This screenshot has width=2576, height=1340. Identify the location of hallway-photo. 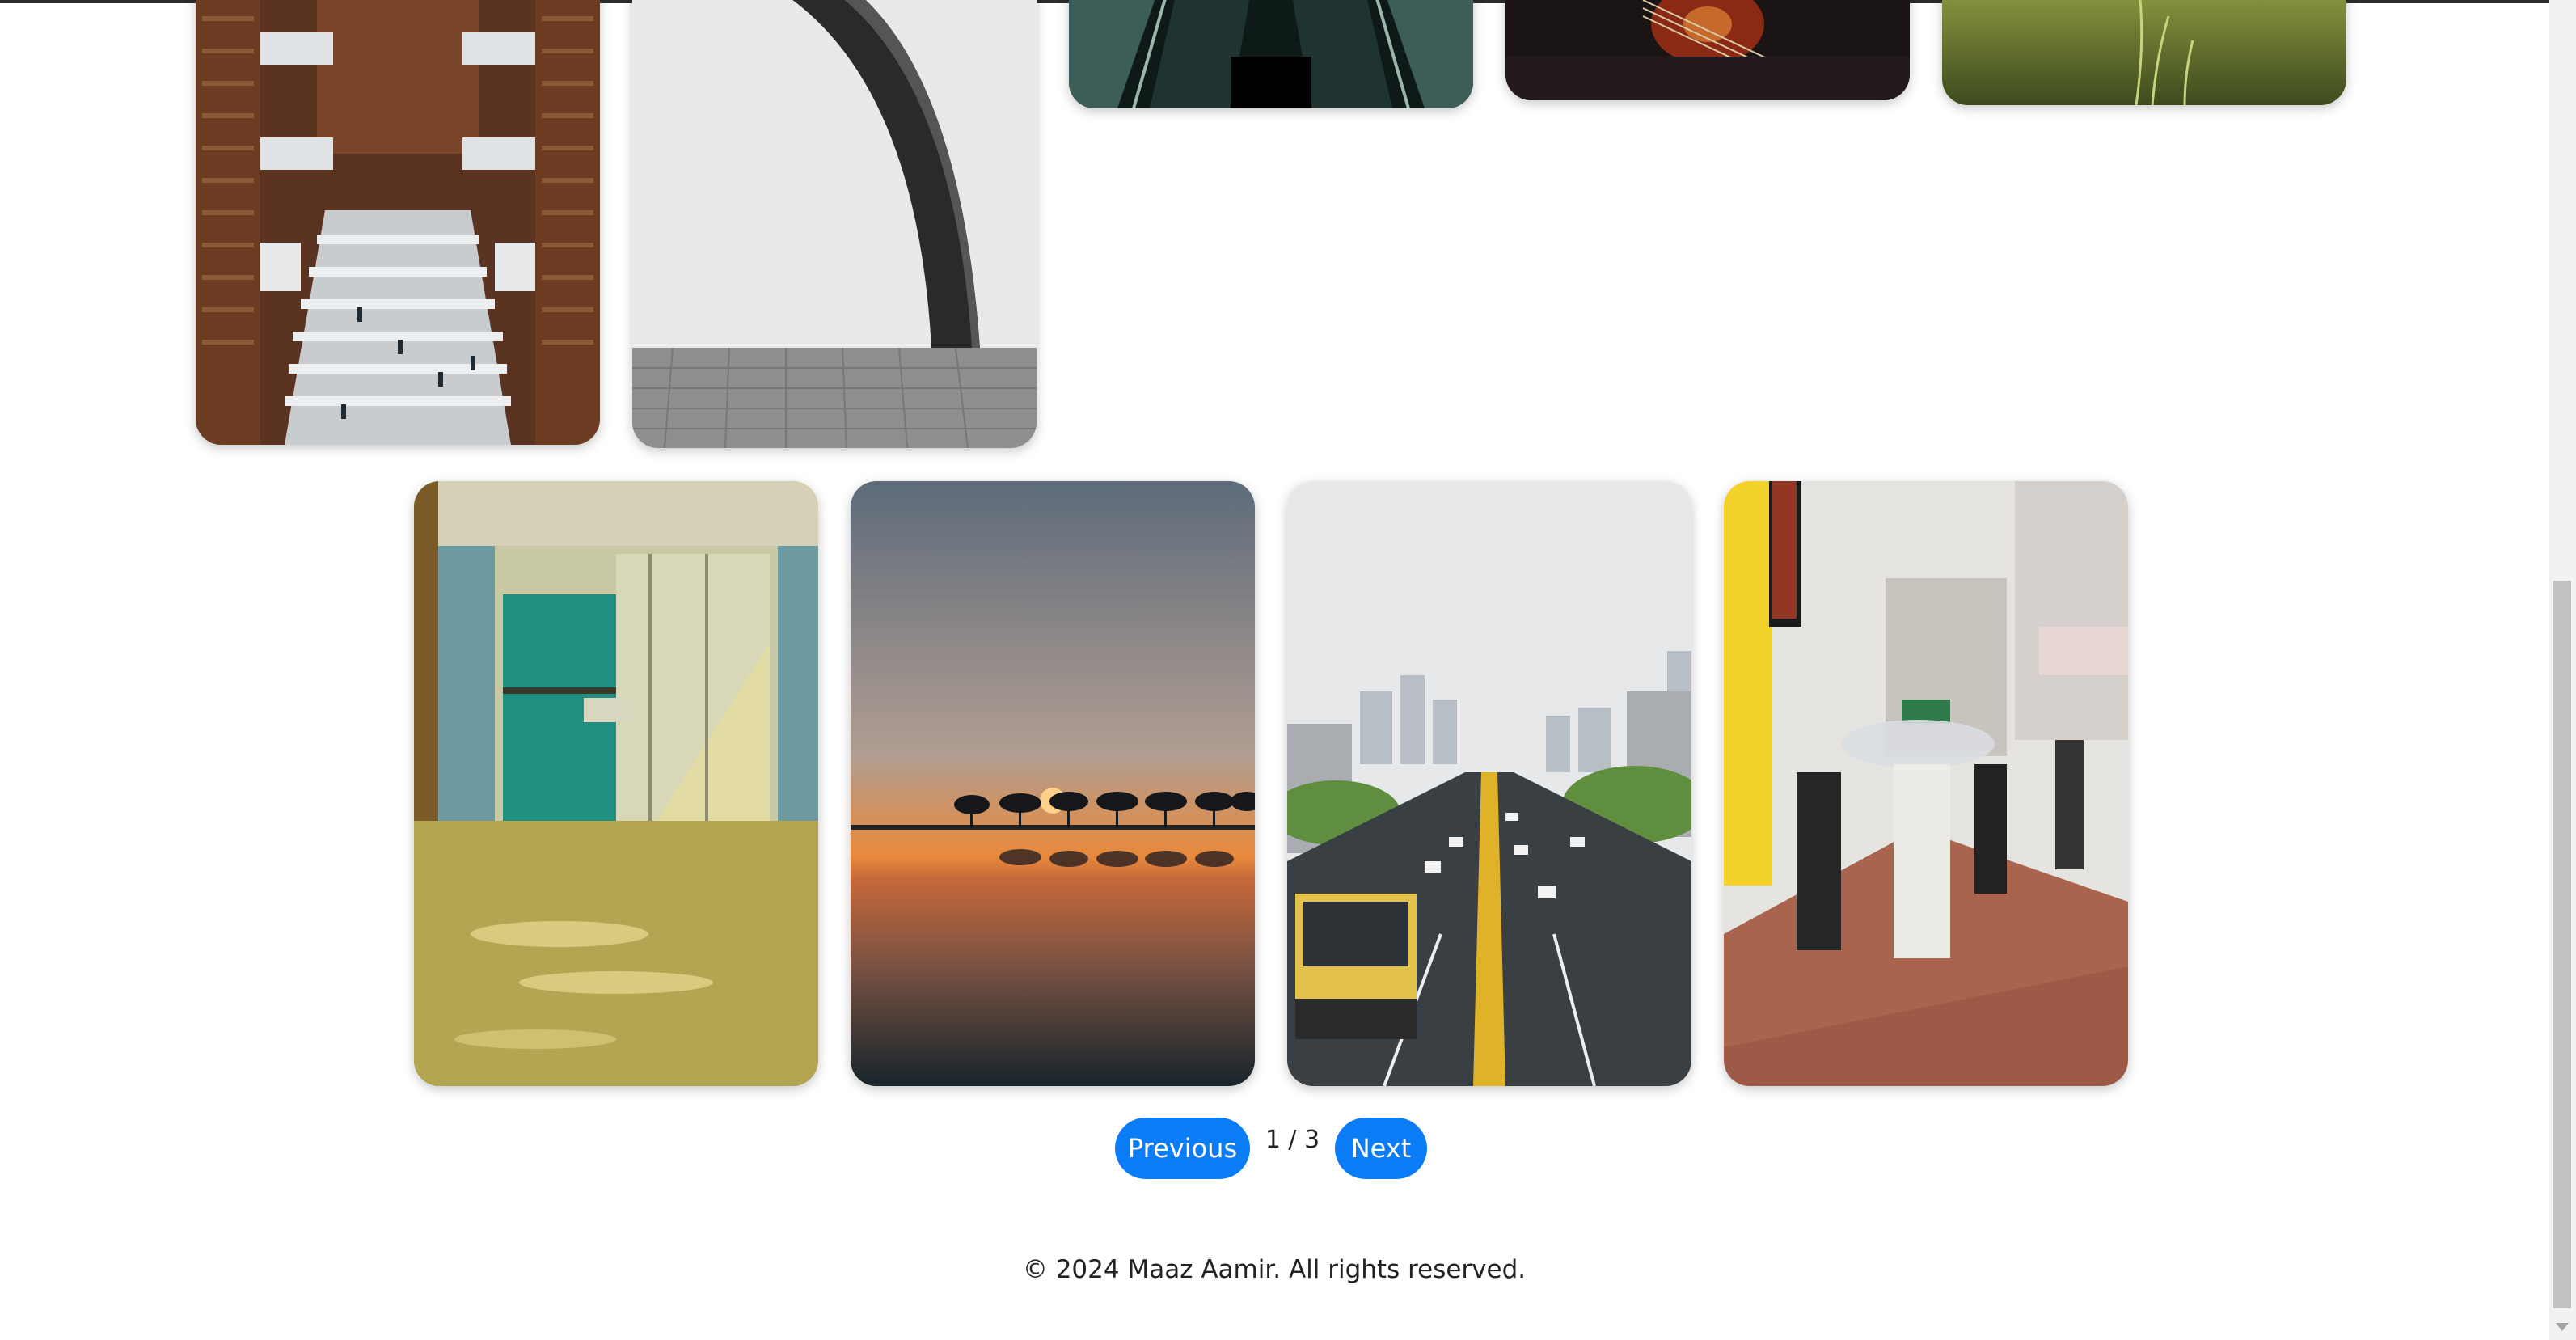
(616, 783).